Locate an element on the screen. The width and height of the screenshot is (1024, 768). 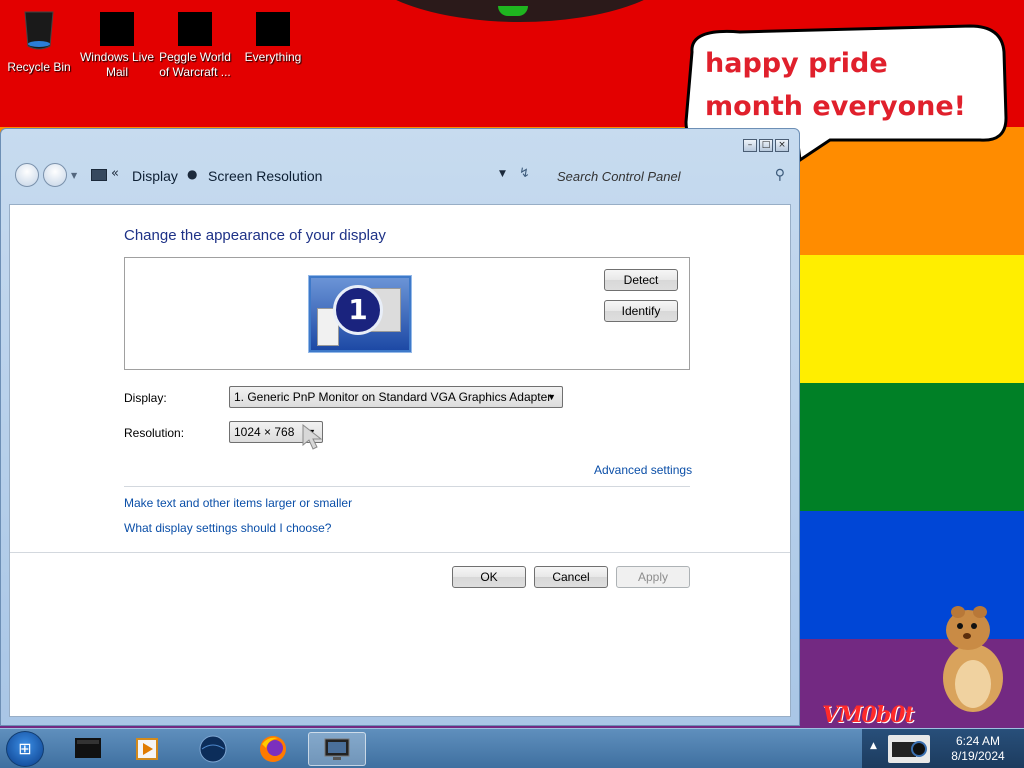
breadcrumb-overflow-icon: « is located at coordinates (115, 173).